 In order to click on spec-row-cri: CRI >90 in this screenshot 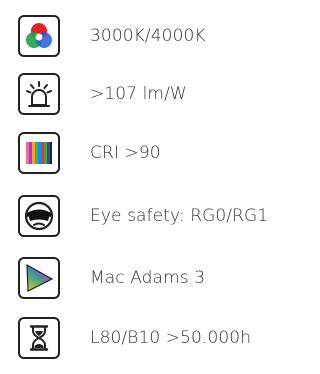, I will do `click(89, 153)`.